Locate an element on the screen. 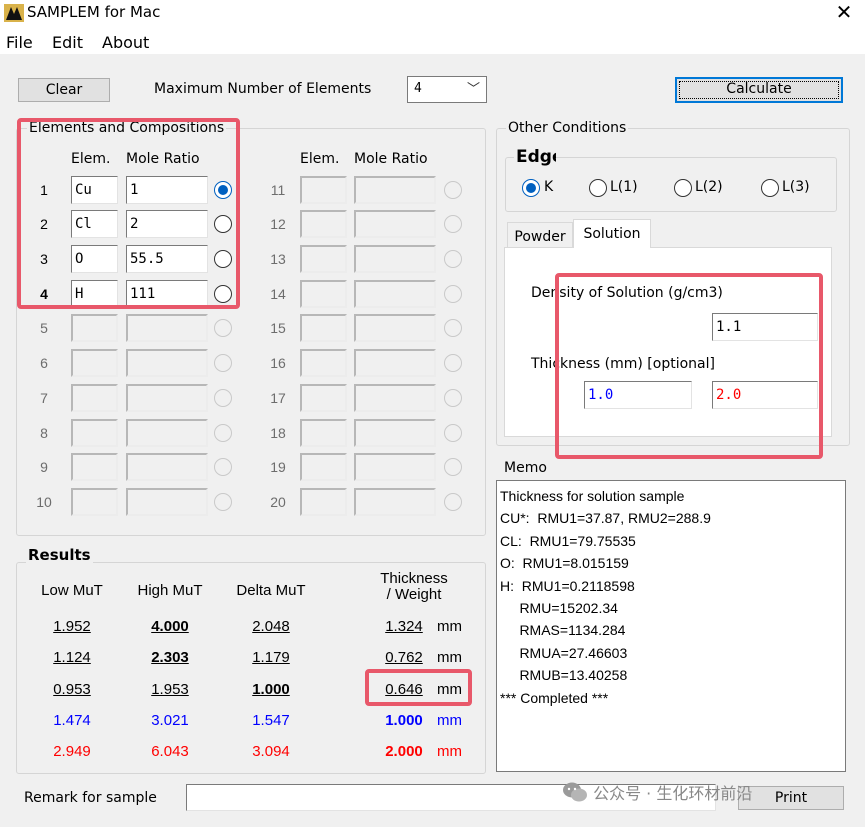 The width and height of the screenshot is (865, 827). menu-file: File is located at coordinates (19, 42).